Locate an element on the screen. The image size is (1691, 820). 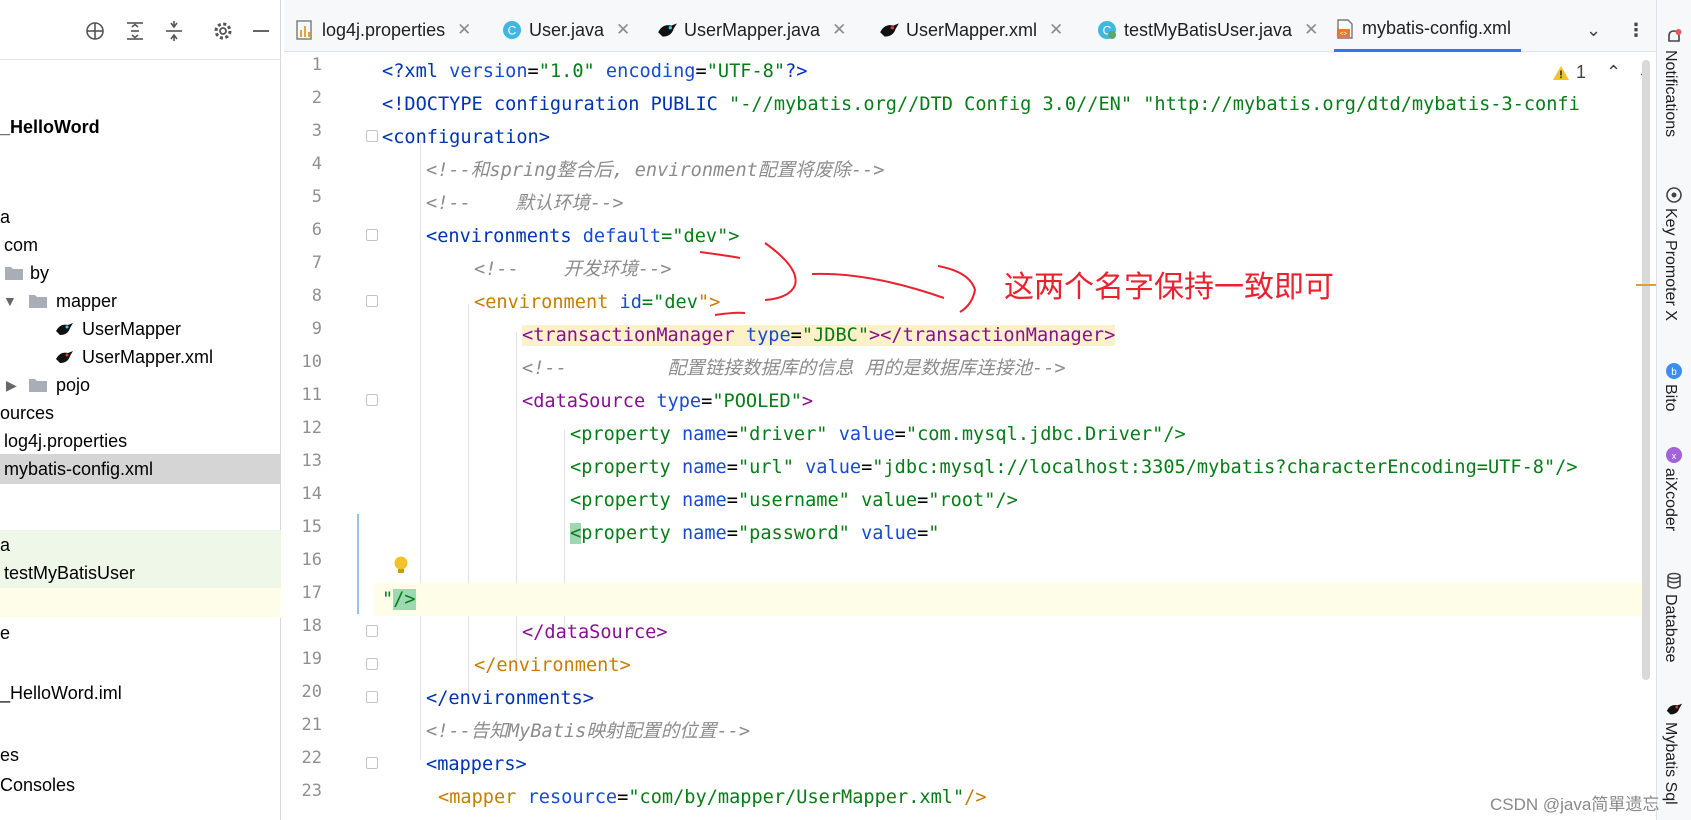
xml-comment: <!-- 默认环境--> is located at coordinates (525, 203).